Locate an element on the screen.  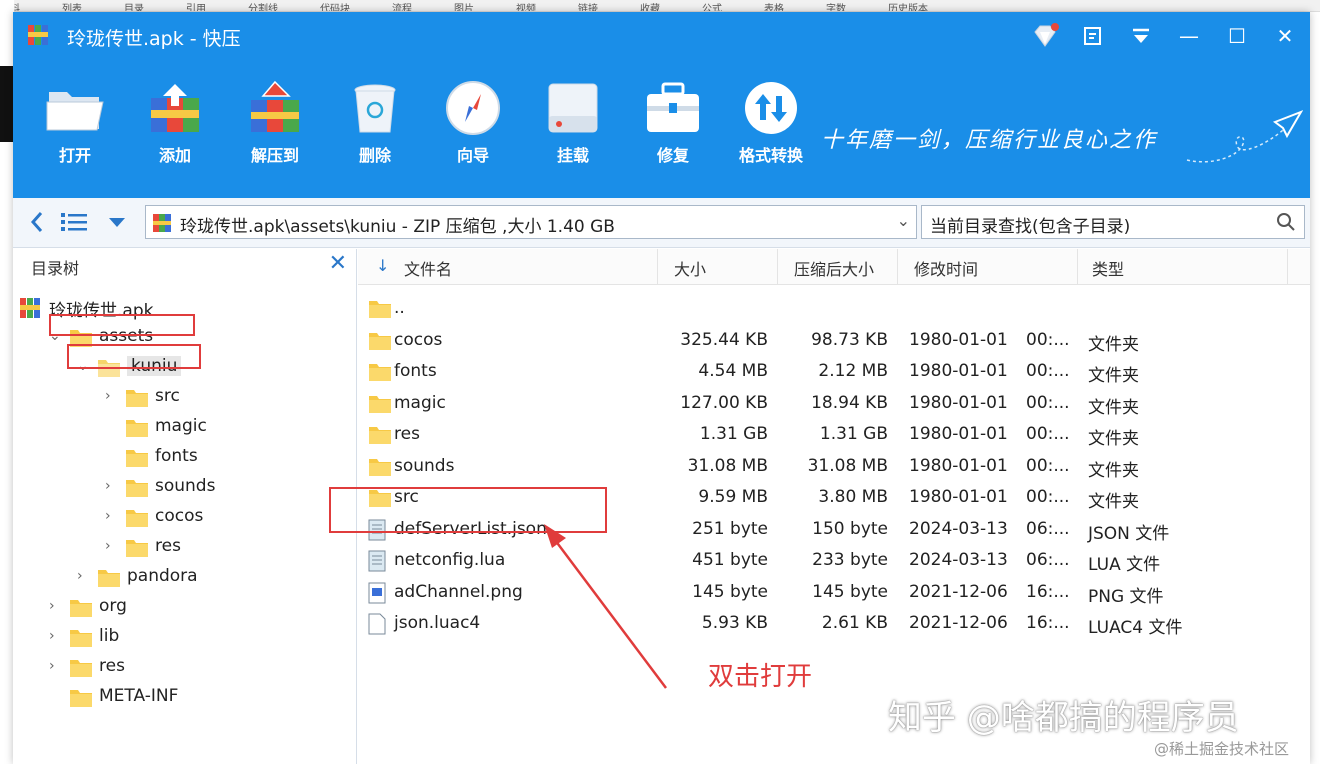
delete-label: 删除 is located at coordinates (374, 155).